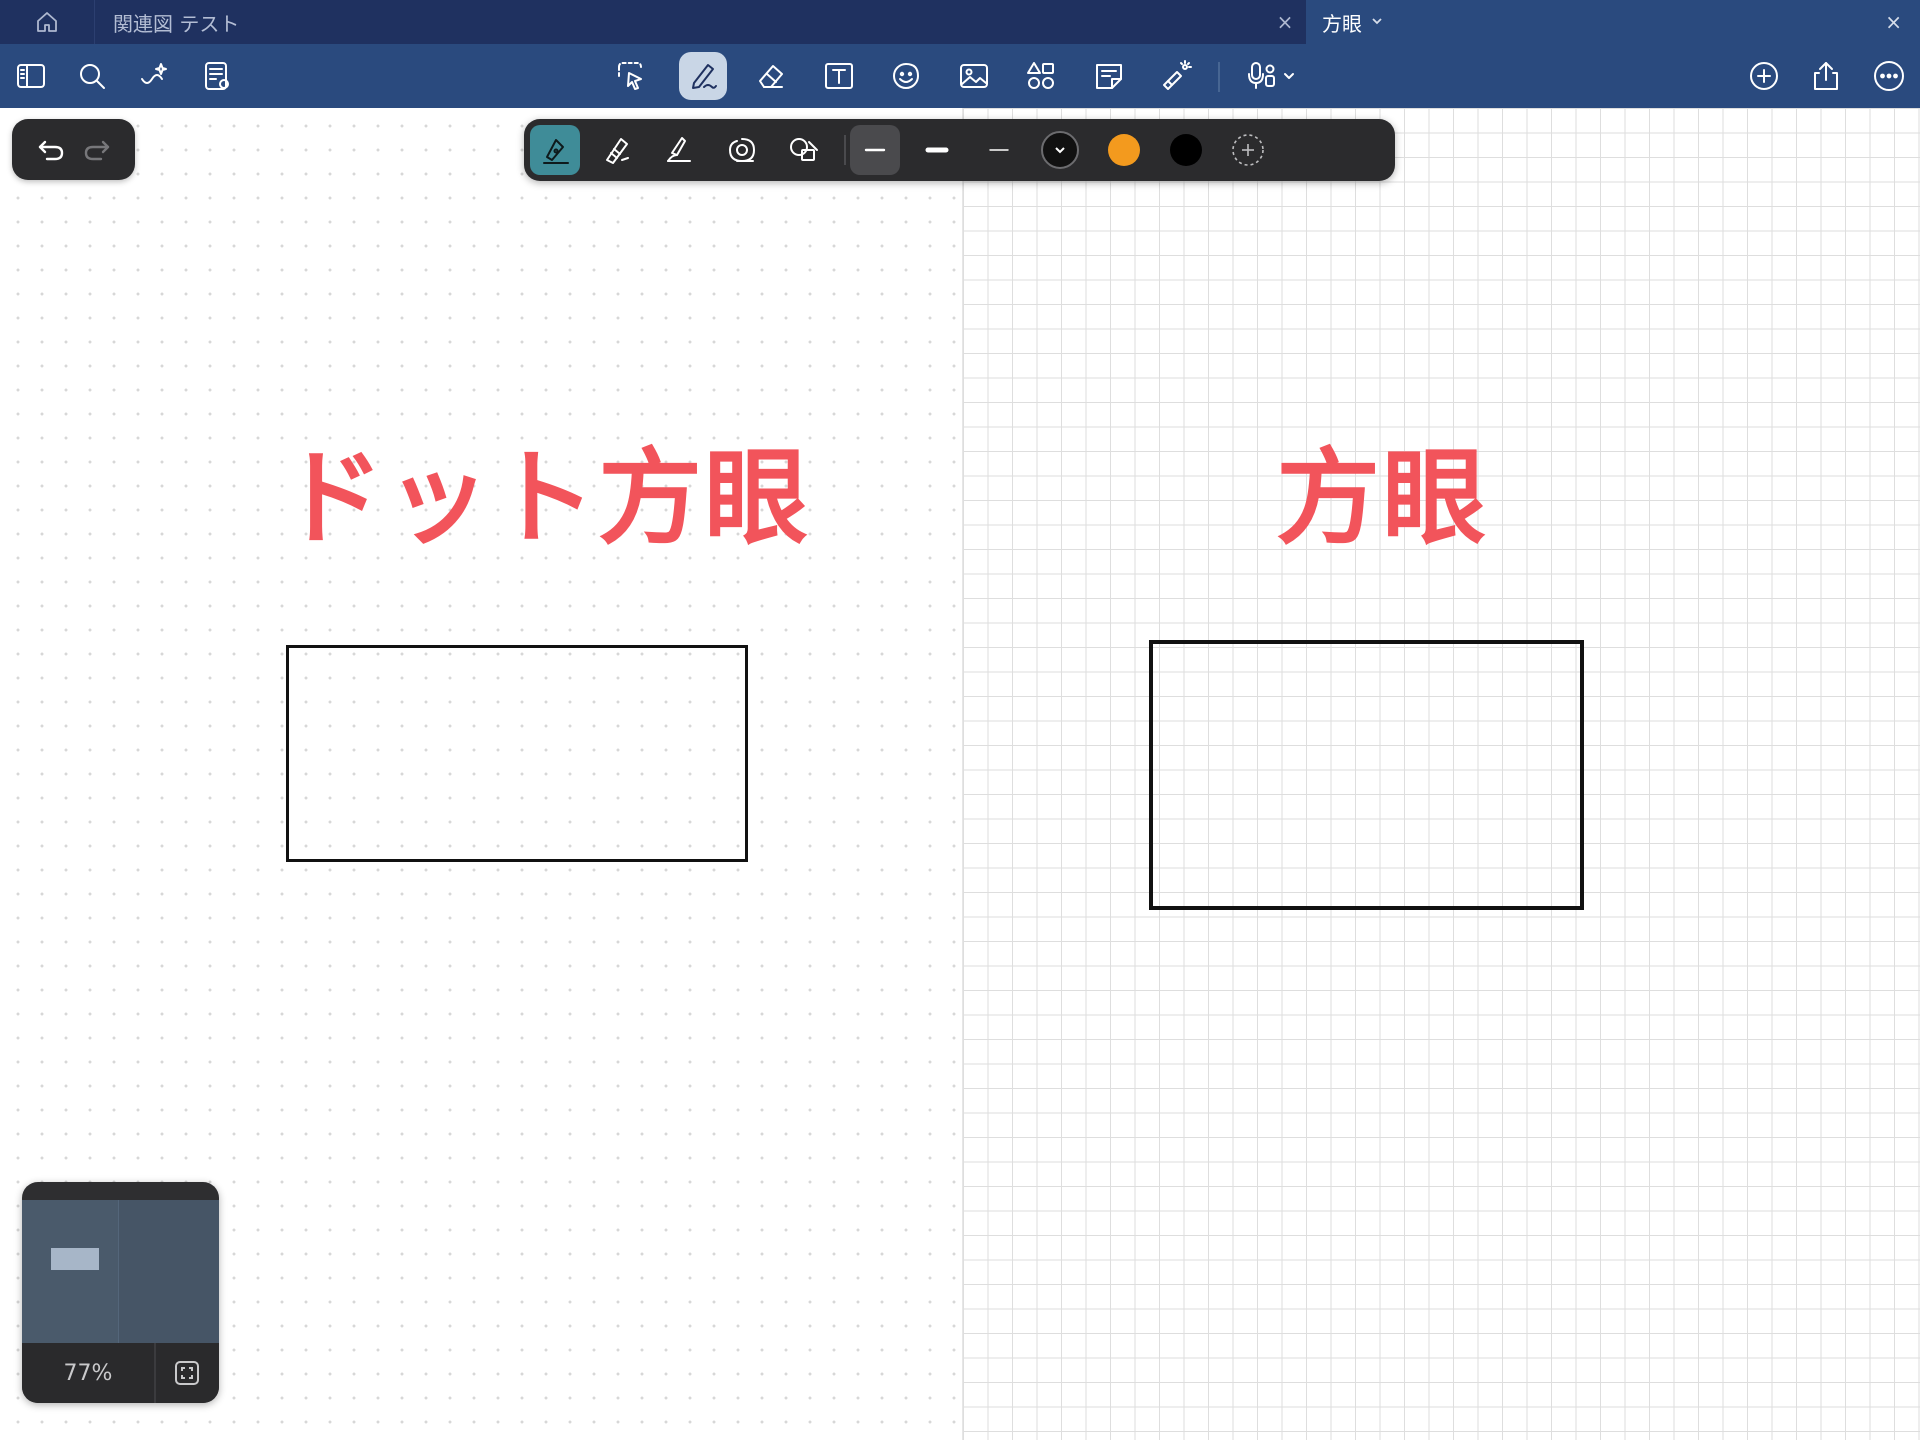 The image size is (1920, 1440). I want to click on shape-pen-button, so click(804, 150).